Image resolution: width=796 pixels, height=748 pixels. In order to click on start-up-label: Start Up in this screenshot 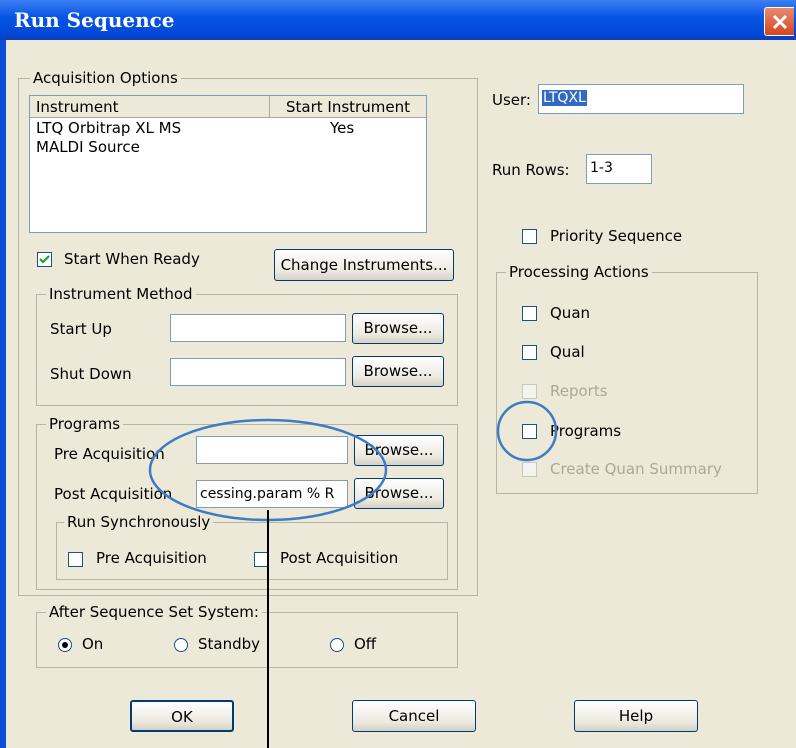, I will do `click(81, 329)`.